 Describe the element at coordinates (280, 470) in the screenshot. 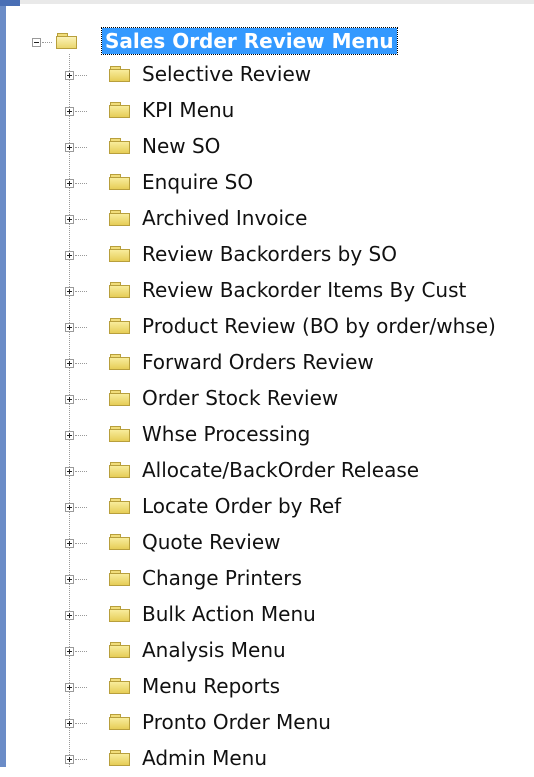

I see `tree-item-label: Allocate/BackOrder Release` at that location.